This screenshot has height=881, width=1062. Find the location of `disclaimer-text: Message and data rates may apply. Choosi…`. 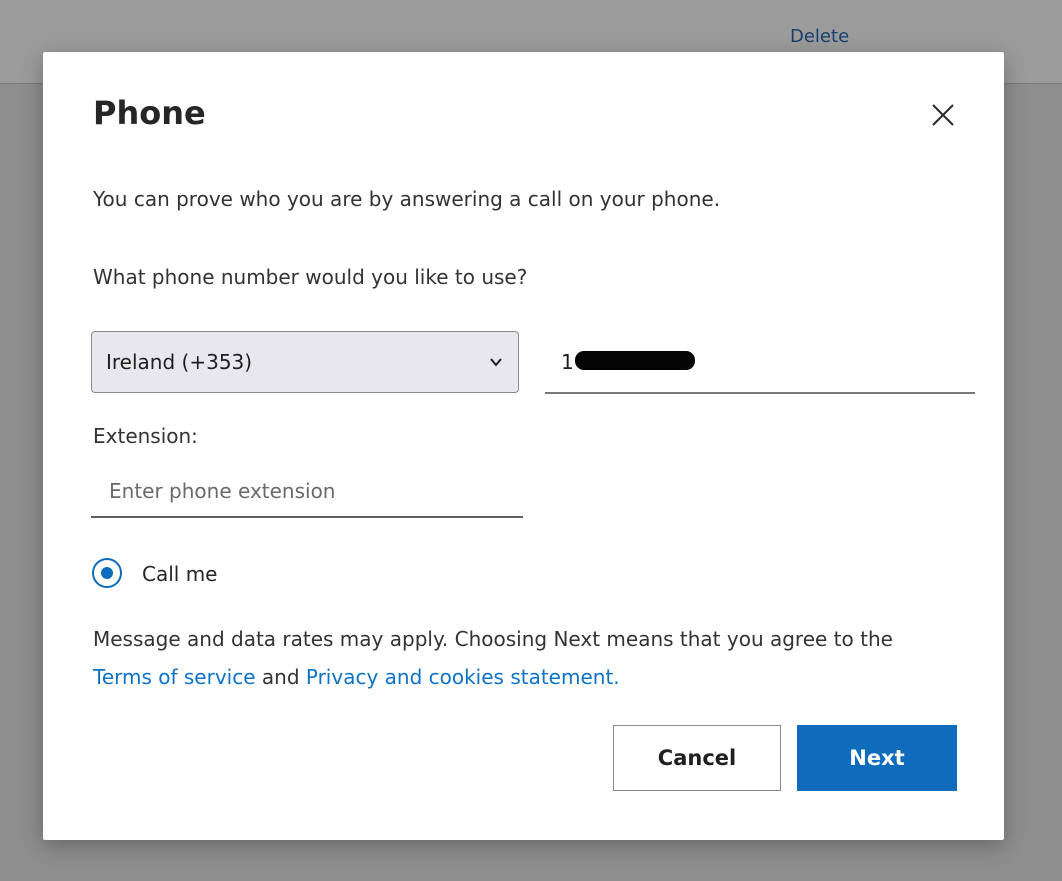

disclaimer-text: Message and data rates may apply. Choosi… is located at coordinates (518, 658).